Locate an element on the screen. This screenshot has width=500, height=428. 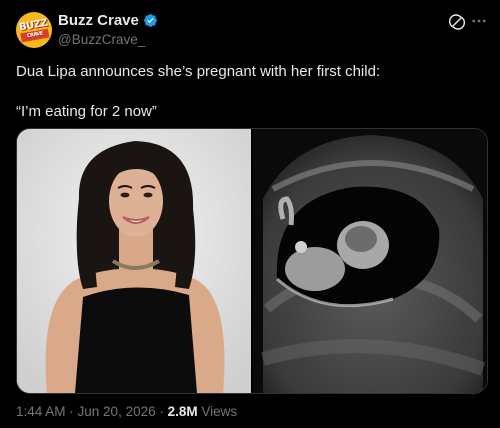
author-name: Buzz Crave is located at coordinates (108, 20).